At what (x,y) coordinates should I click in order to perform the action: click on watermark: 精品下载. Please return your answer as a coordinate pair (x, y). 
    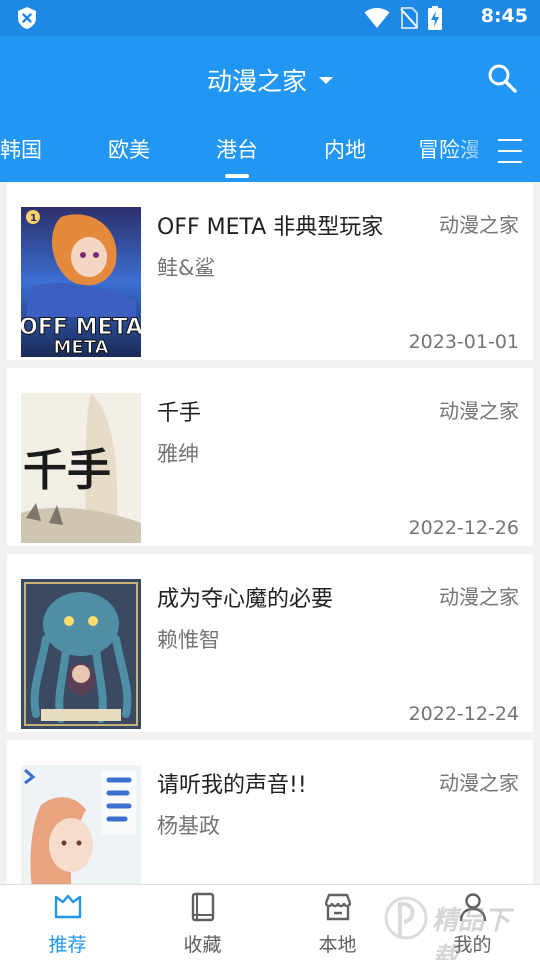
    Looking at the image, I should click on (459, 924).